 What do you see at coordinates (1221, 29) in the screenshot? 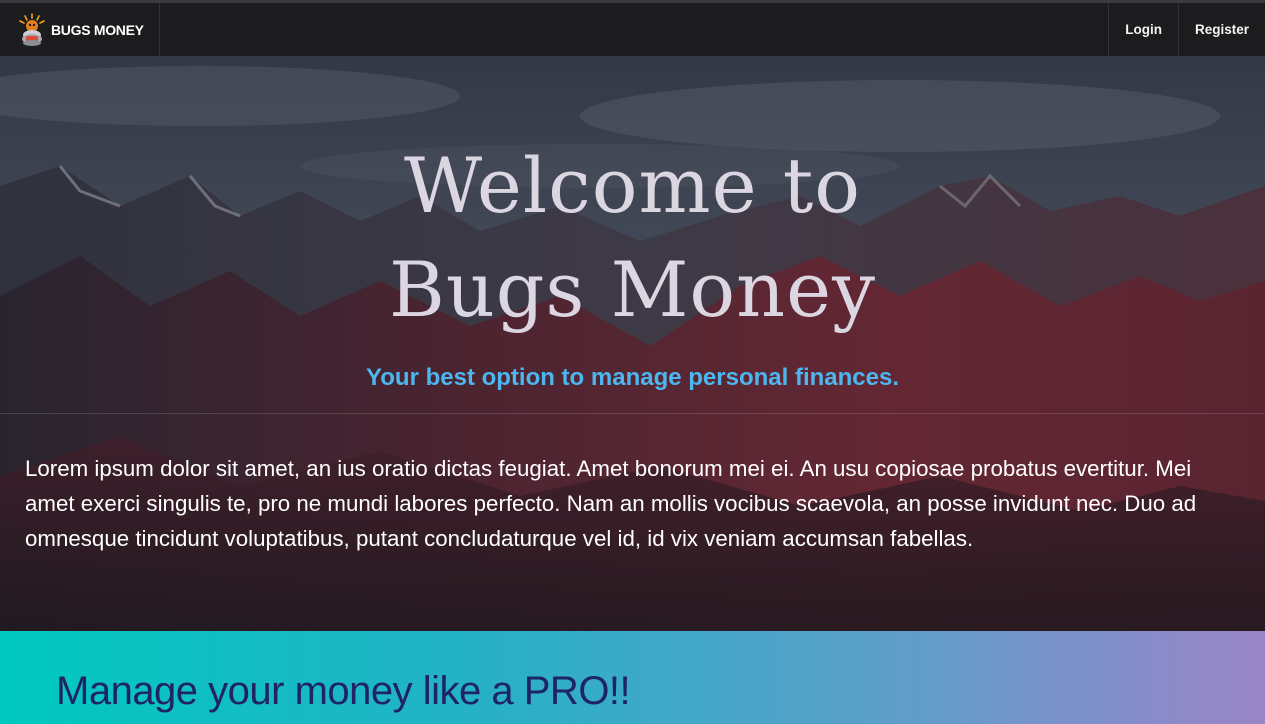
I see `register-link: Register` at bounding box center [1221, 29].